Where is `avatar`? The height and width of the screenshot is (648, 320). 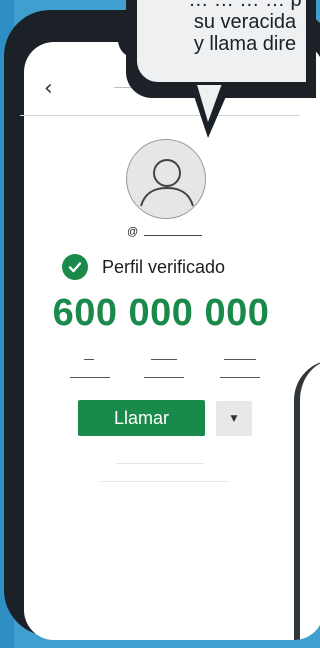
avatar is located at coordinates (166, 179).